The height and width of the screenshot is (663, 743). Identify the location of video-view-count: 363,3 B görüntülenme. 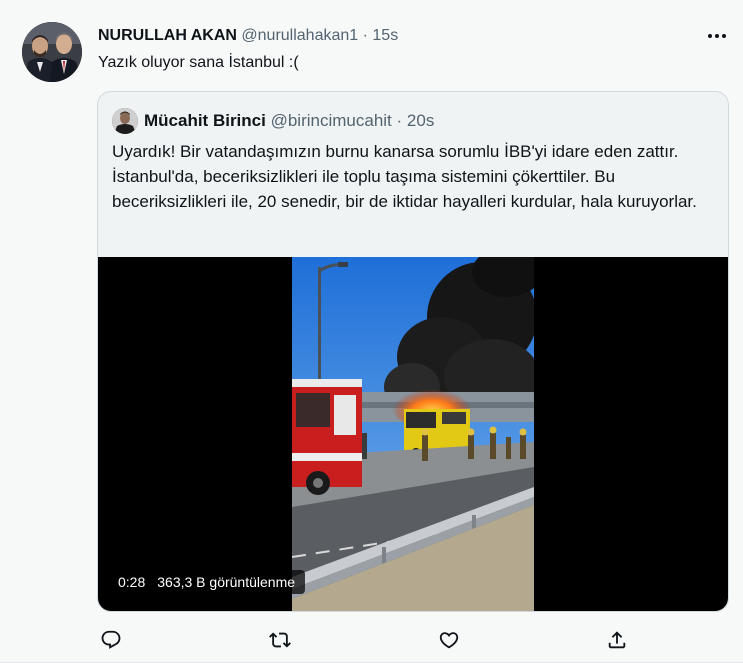
(226, 582).